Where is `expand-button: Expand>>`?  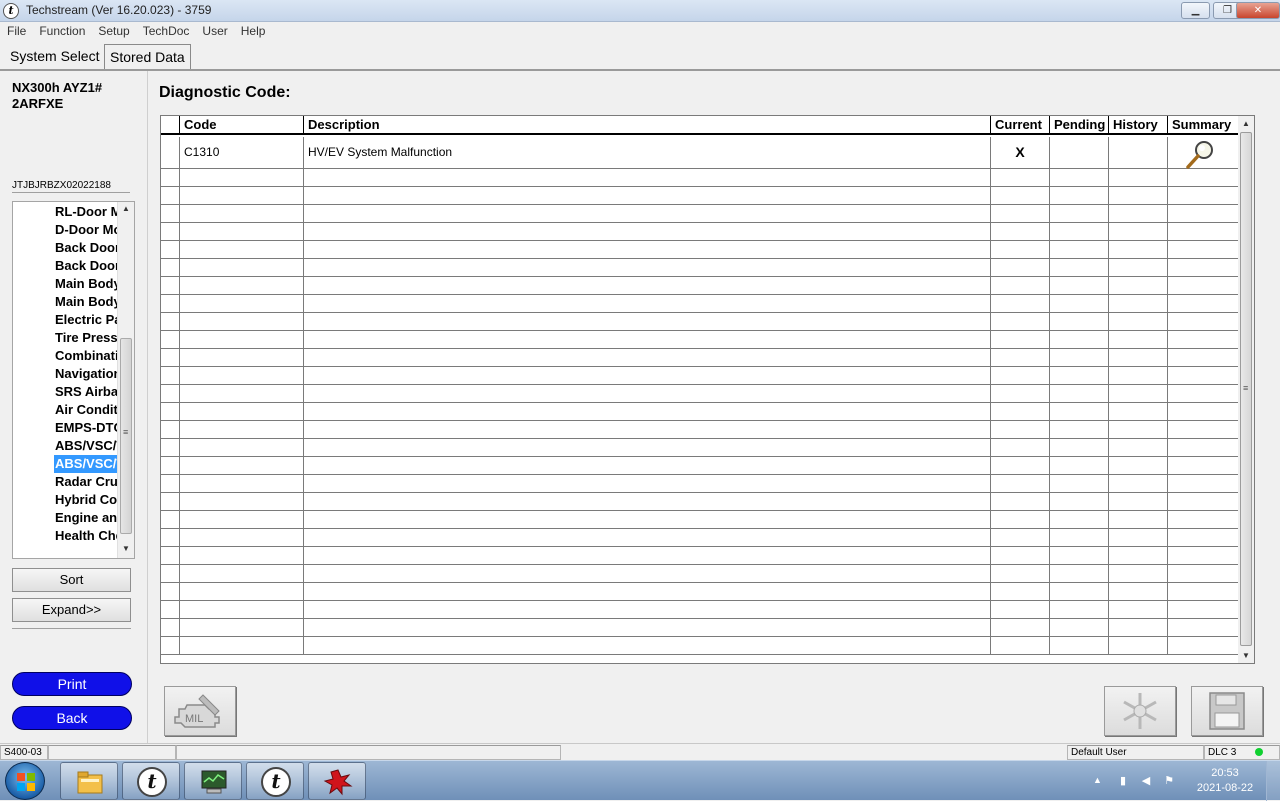
expand-button: Expand>> is located at coordinates (71, 610).